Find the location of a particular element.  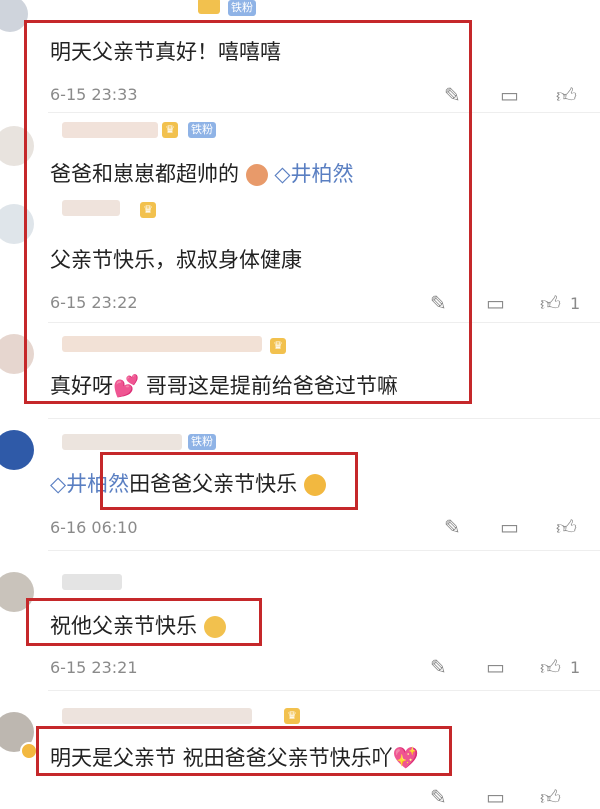

comment-time: 6-16 06:10 is located at coordinates (94, 527).